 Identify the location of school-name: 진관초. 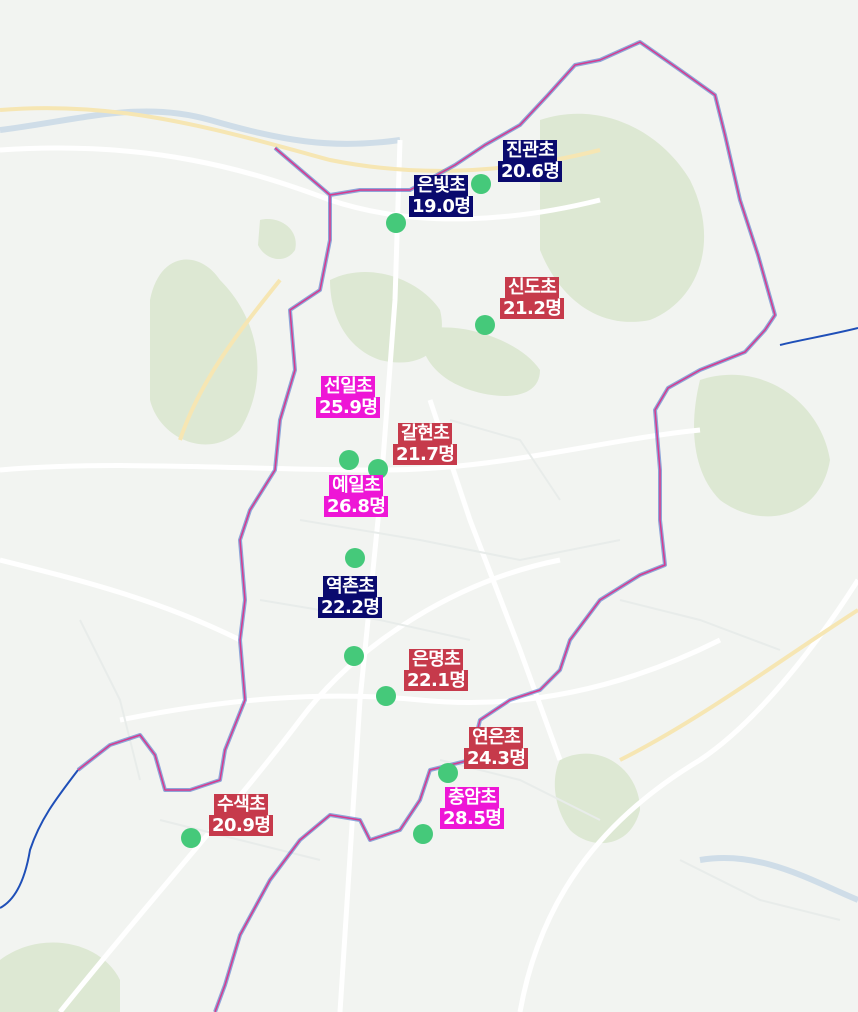
(530, 150).